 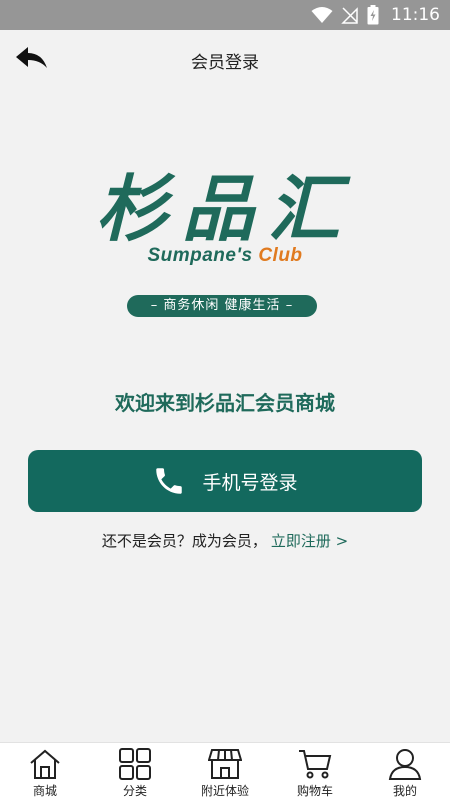 What do you see at coordinates (373, 15) in the screenshot?
I see `battery-charging-icon` at bounding box center [373, 15].